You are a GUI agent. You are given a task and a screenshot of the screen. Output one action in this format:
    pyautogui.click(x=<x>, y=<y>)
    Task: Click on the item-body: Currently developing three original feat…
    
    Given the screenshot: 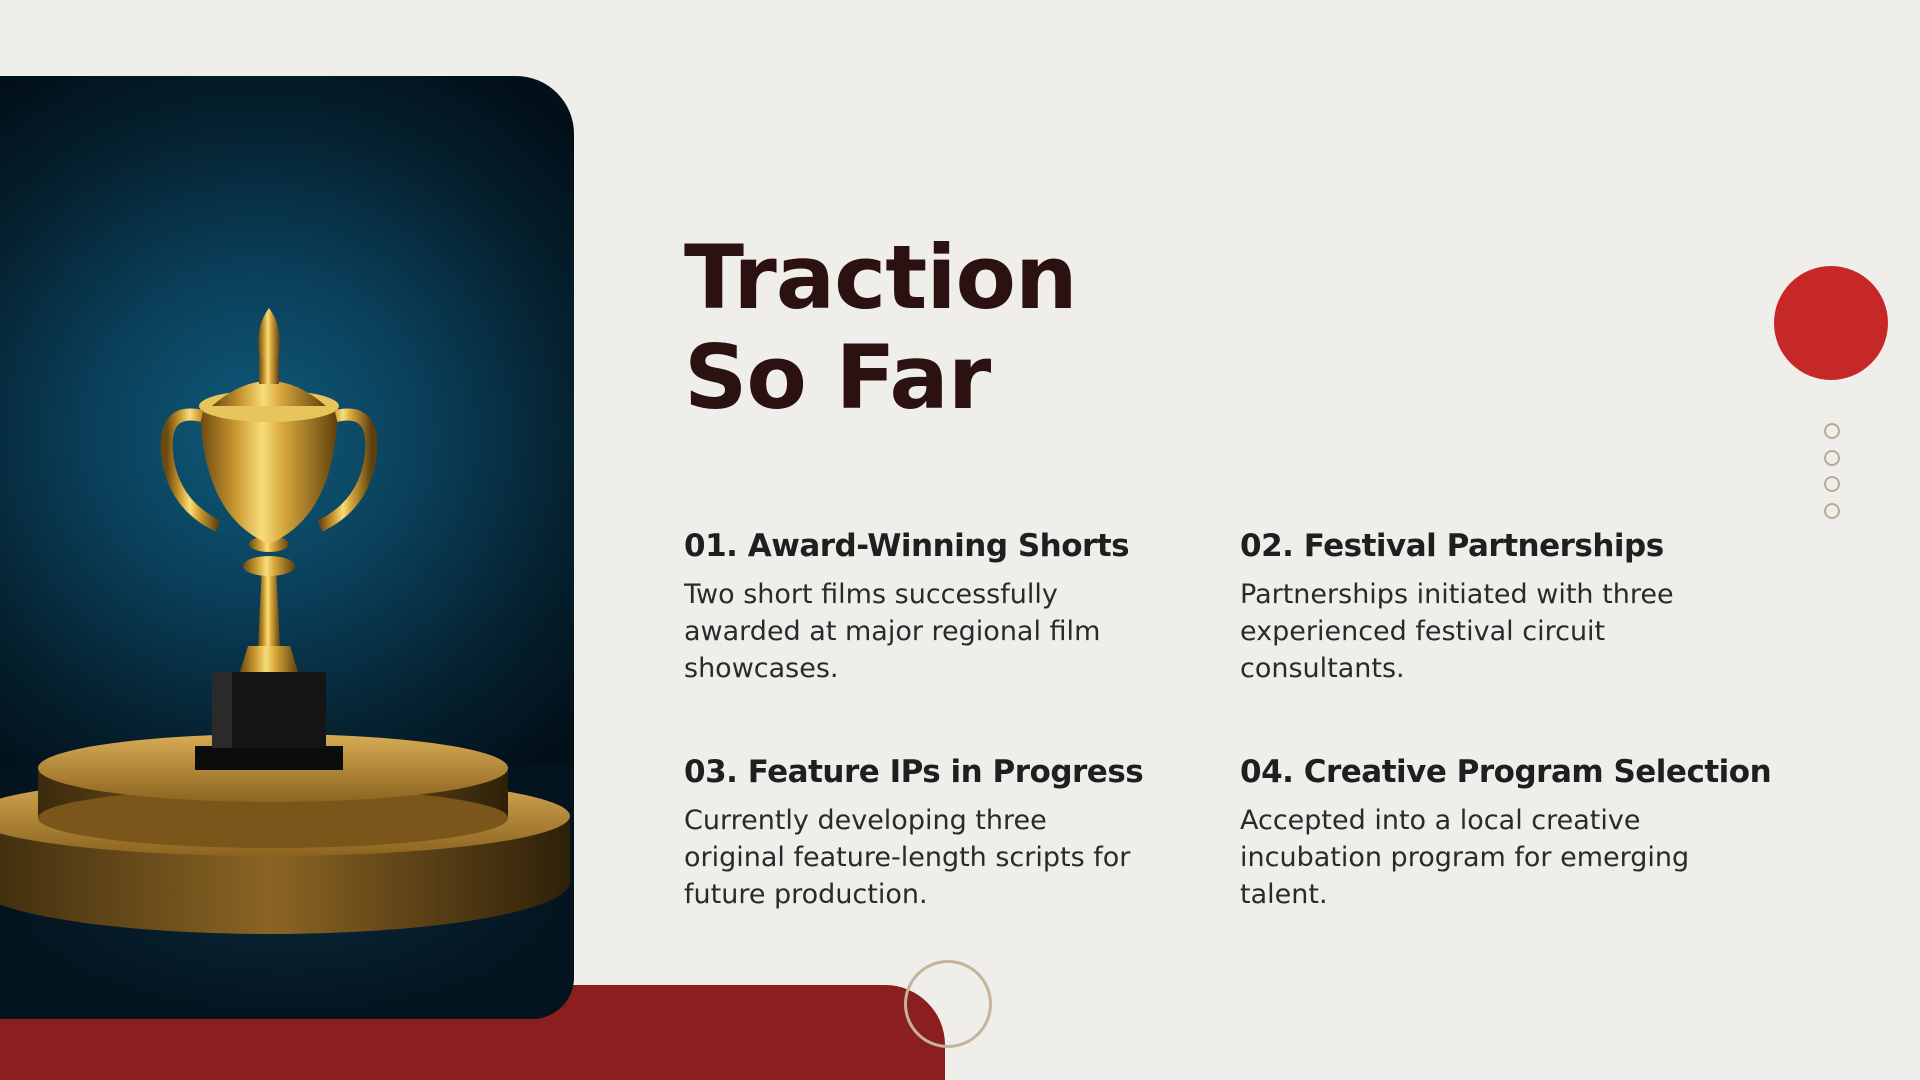 What is the action you would take?
    pyautogui.click(x=907, y=857)
    